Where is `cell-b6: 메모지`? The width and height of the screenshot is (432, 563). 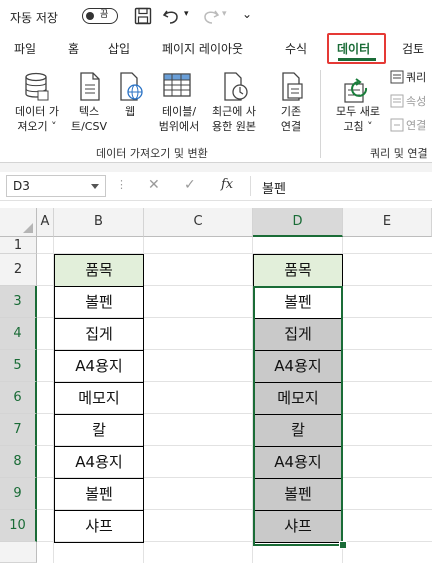 cell-b6: 메모지 is located at coordinates (99, 398).